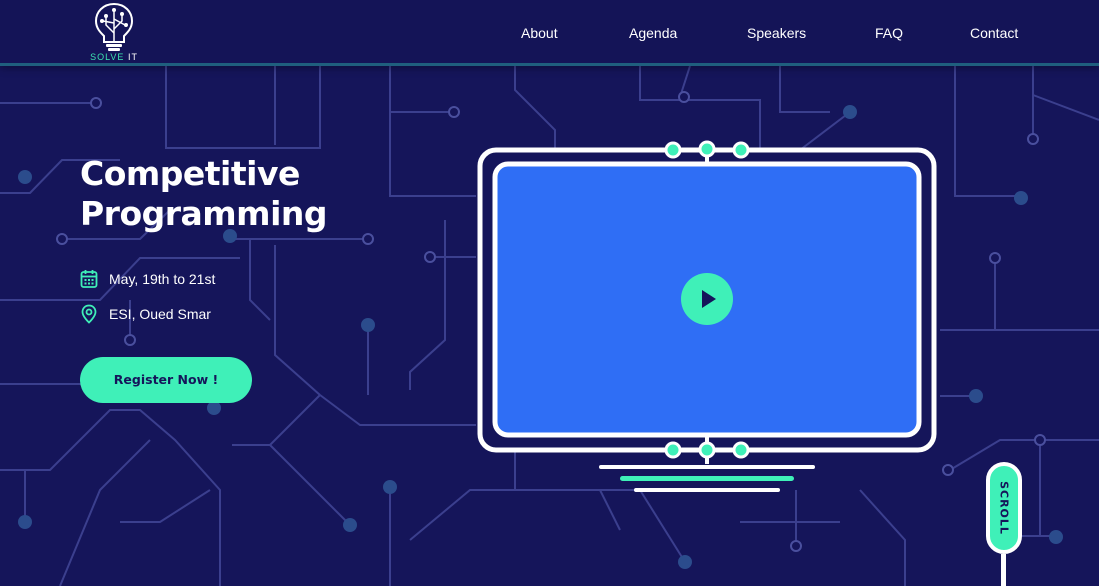 The height and width of the screenshot is (586, 1099). I want to click on logo-wordmark: SOLVE IT, so click(114, 57).